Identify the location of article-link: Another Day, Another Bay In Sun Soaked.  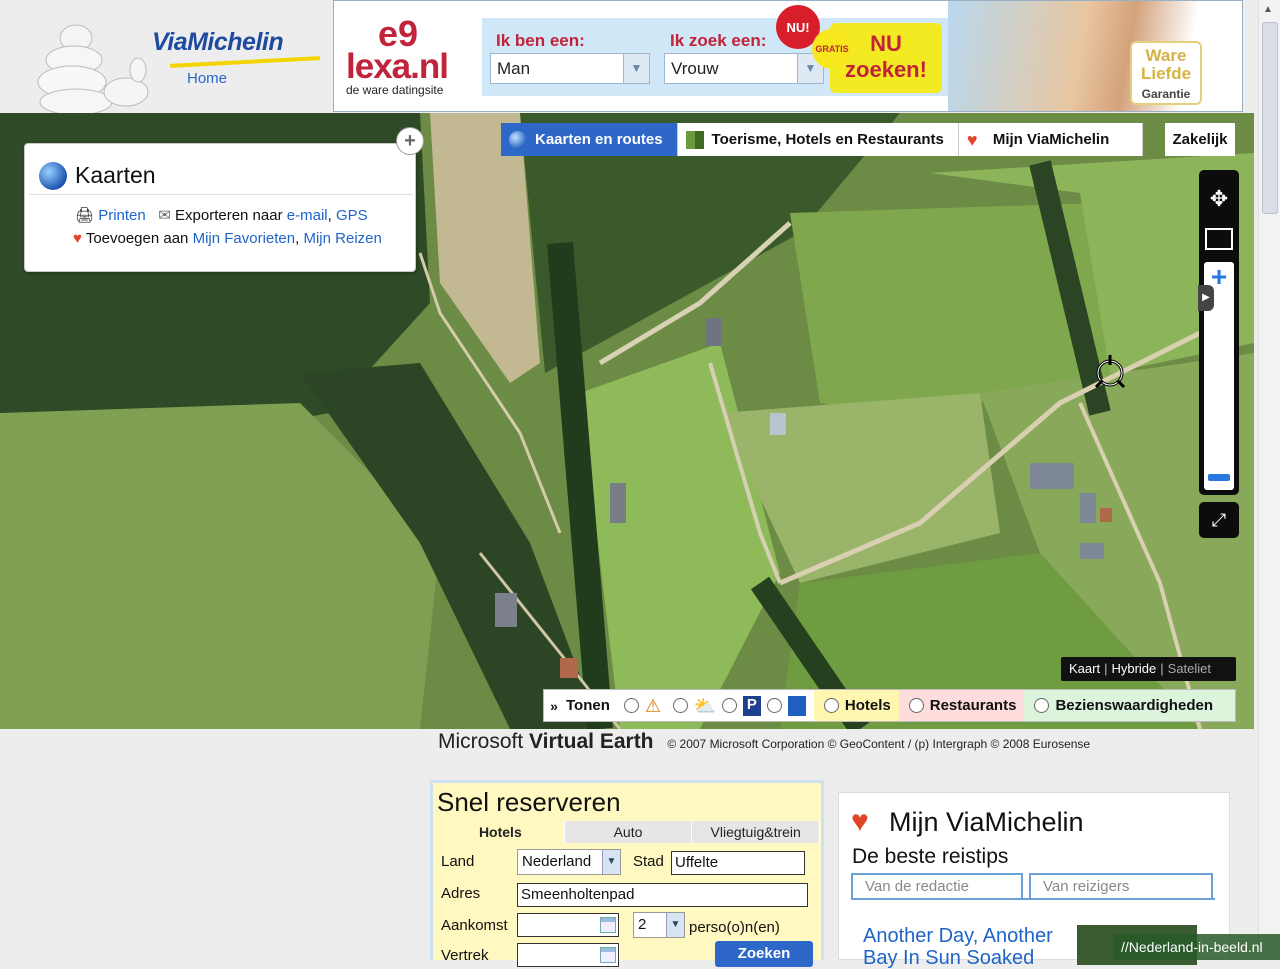
(963, 947).